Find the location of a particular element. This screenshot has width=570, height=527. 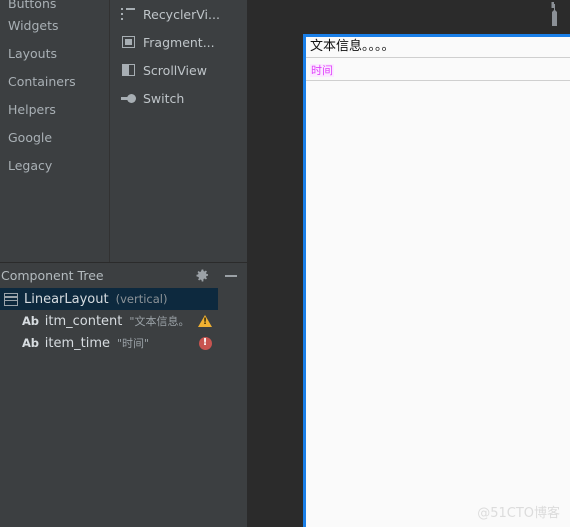

tree-node-name: itm_content is located at coordinates (83, 321).